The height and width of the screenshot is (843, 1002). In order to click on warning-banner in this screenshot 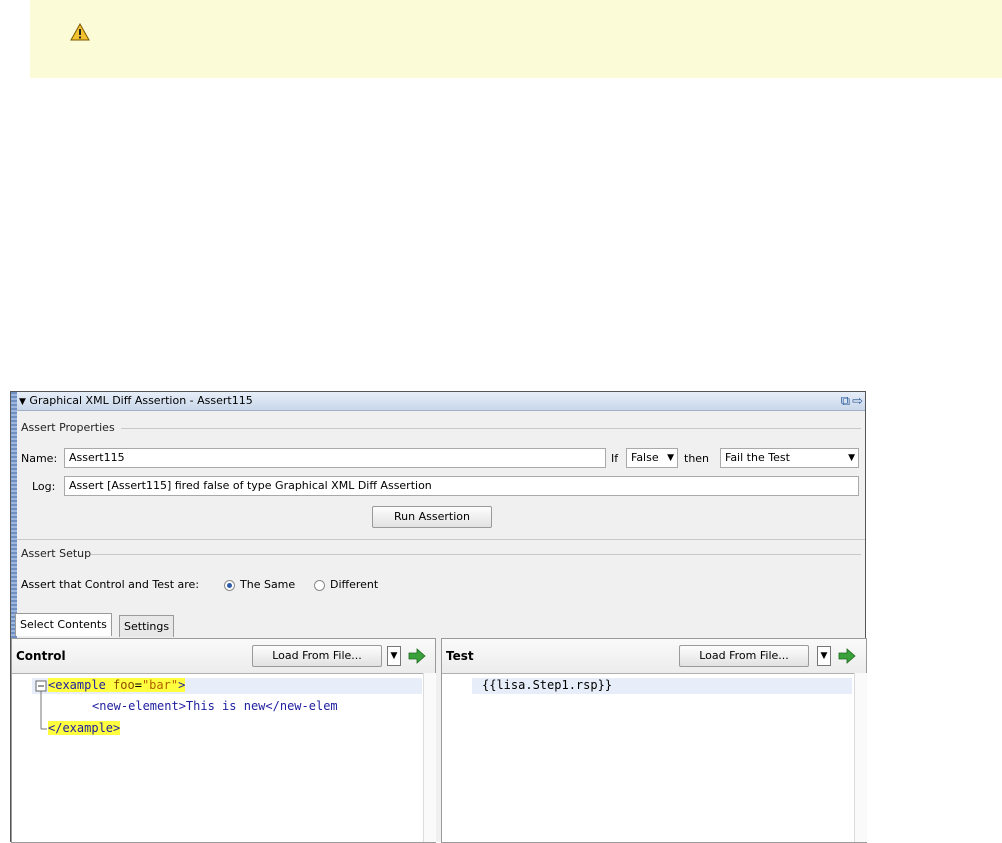, I will do `click(516, 39)`.